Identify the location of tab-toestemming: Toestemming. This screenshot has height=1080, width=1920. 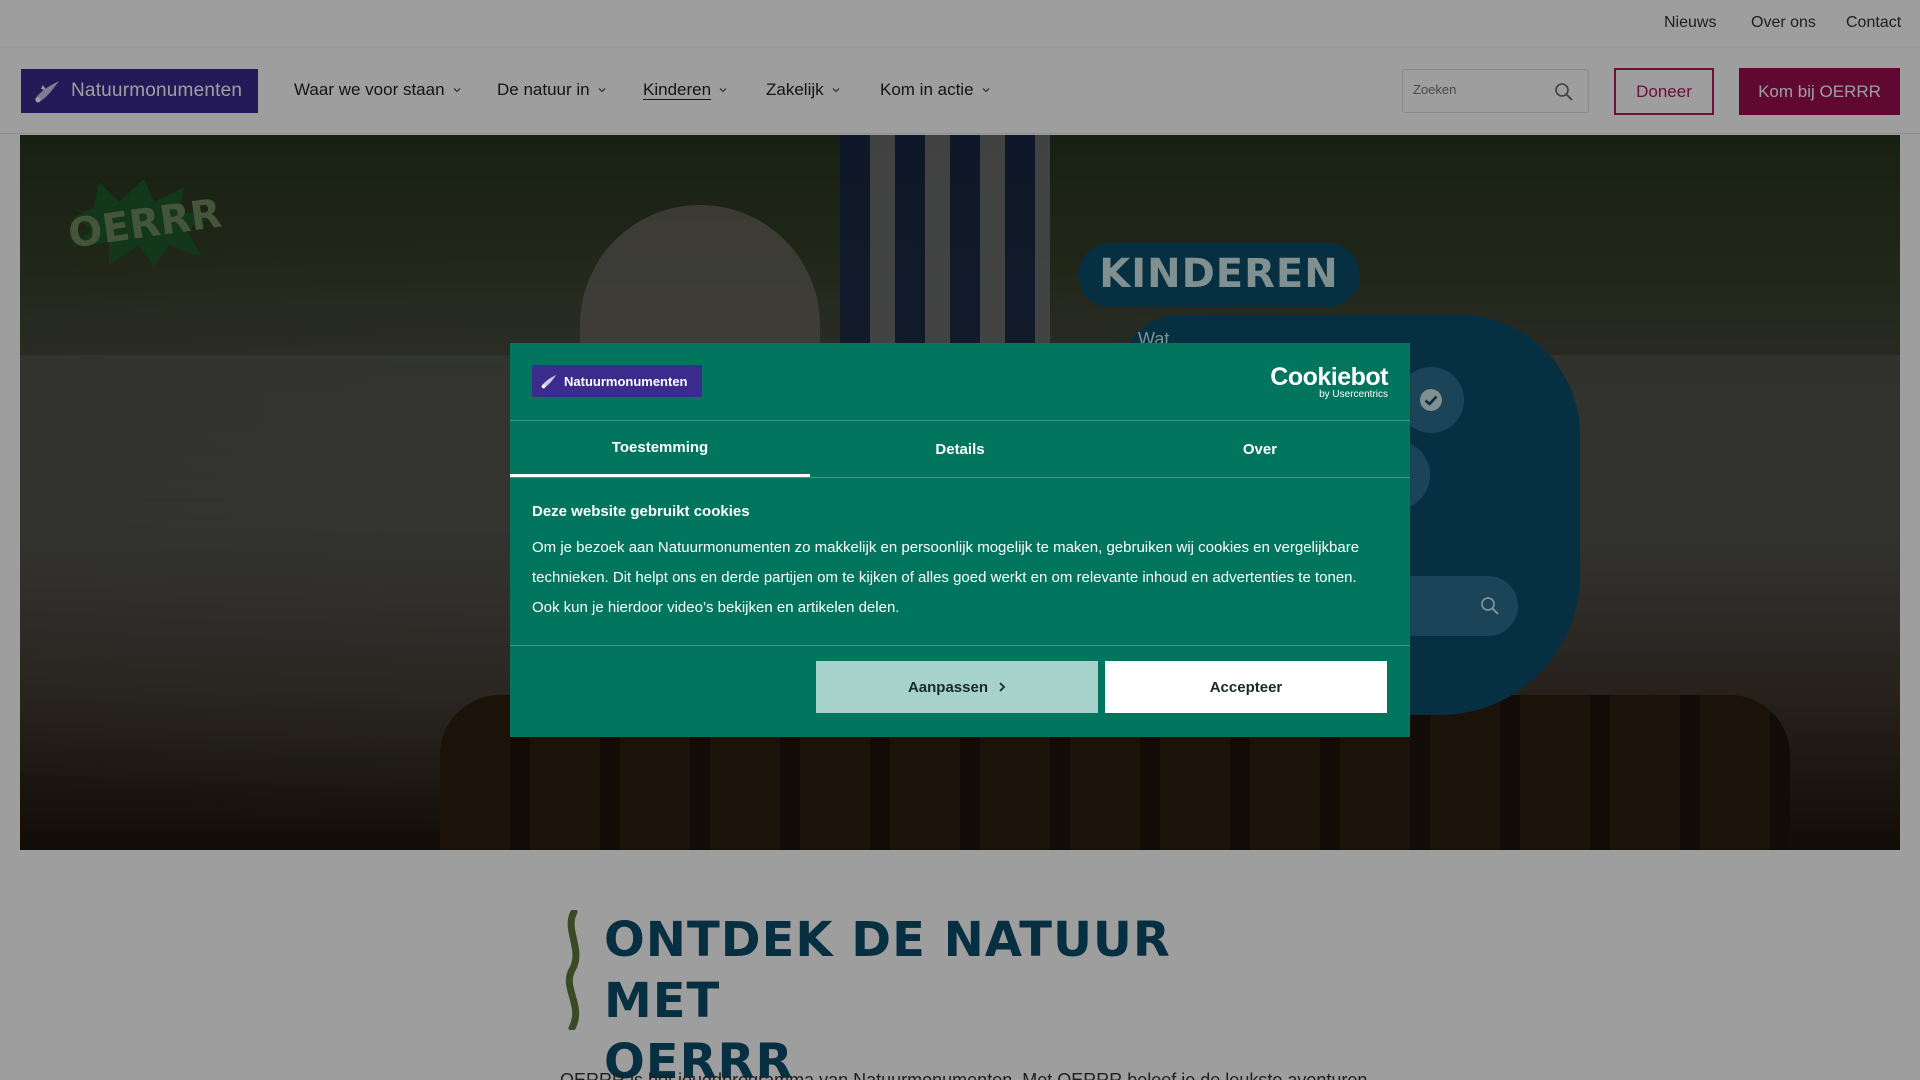
(660, 449).